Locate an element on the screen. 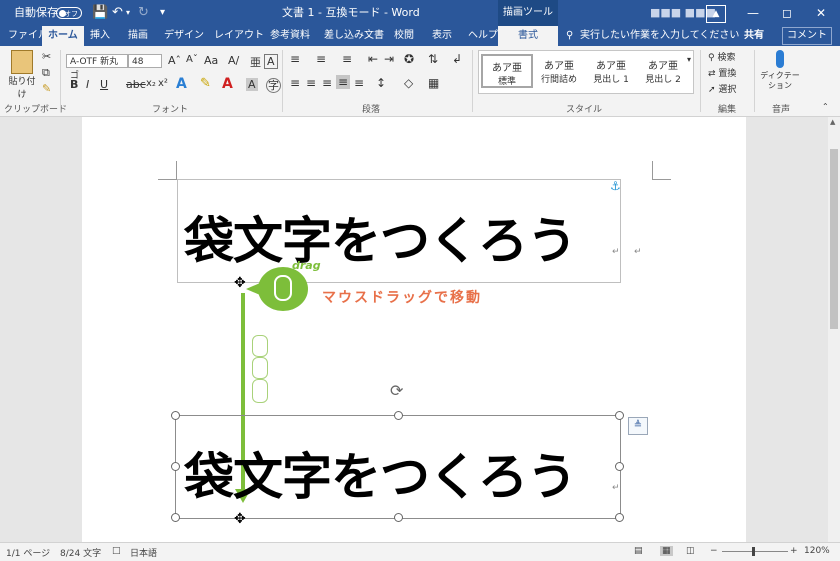 Image resolution: width=840 pixels, height=561 pixels. enclose-char-icon: A is located at coordinates (271, 61).